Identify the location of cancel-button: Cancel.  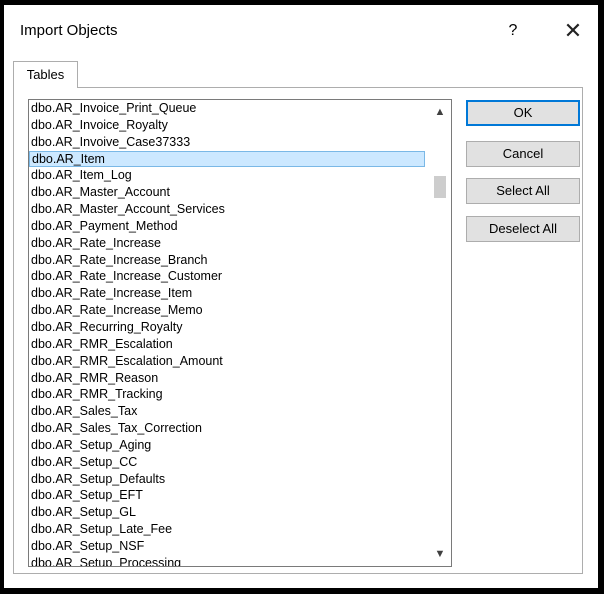
(523, 154).